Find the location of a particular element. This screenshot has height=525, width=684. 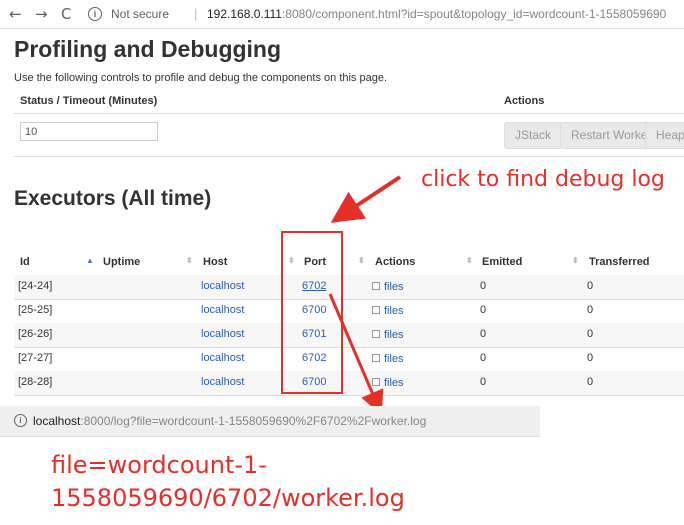

arrow-to-status-url is located at coordinates (356, 354).